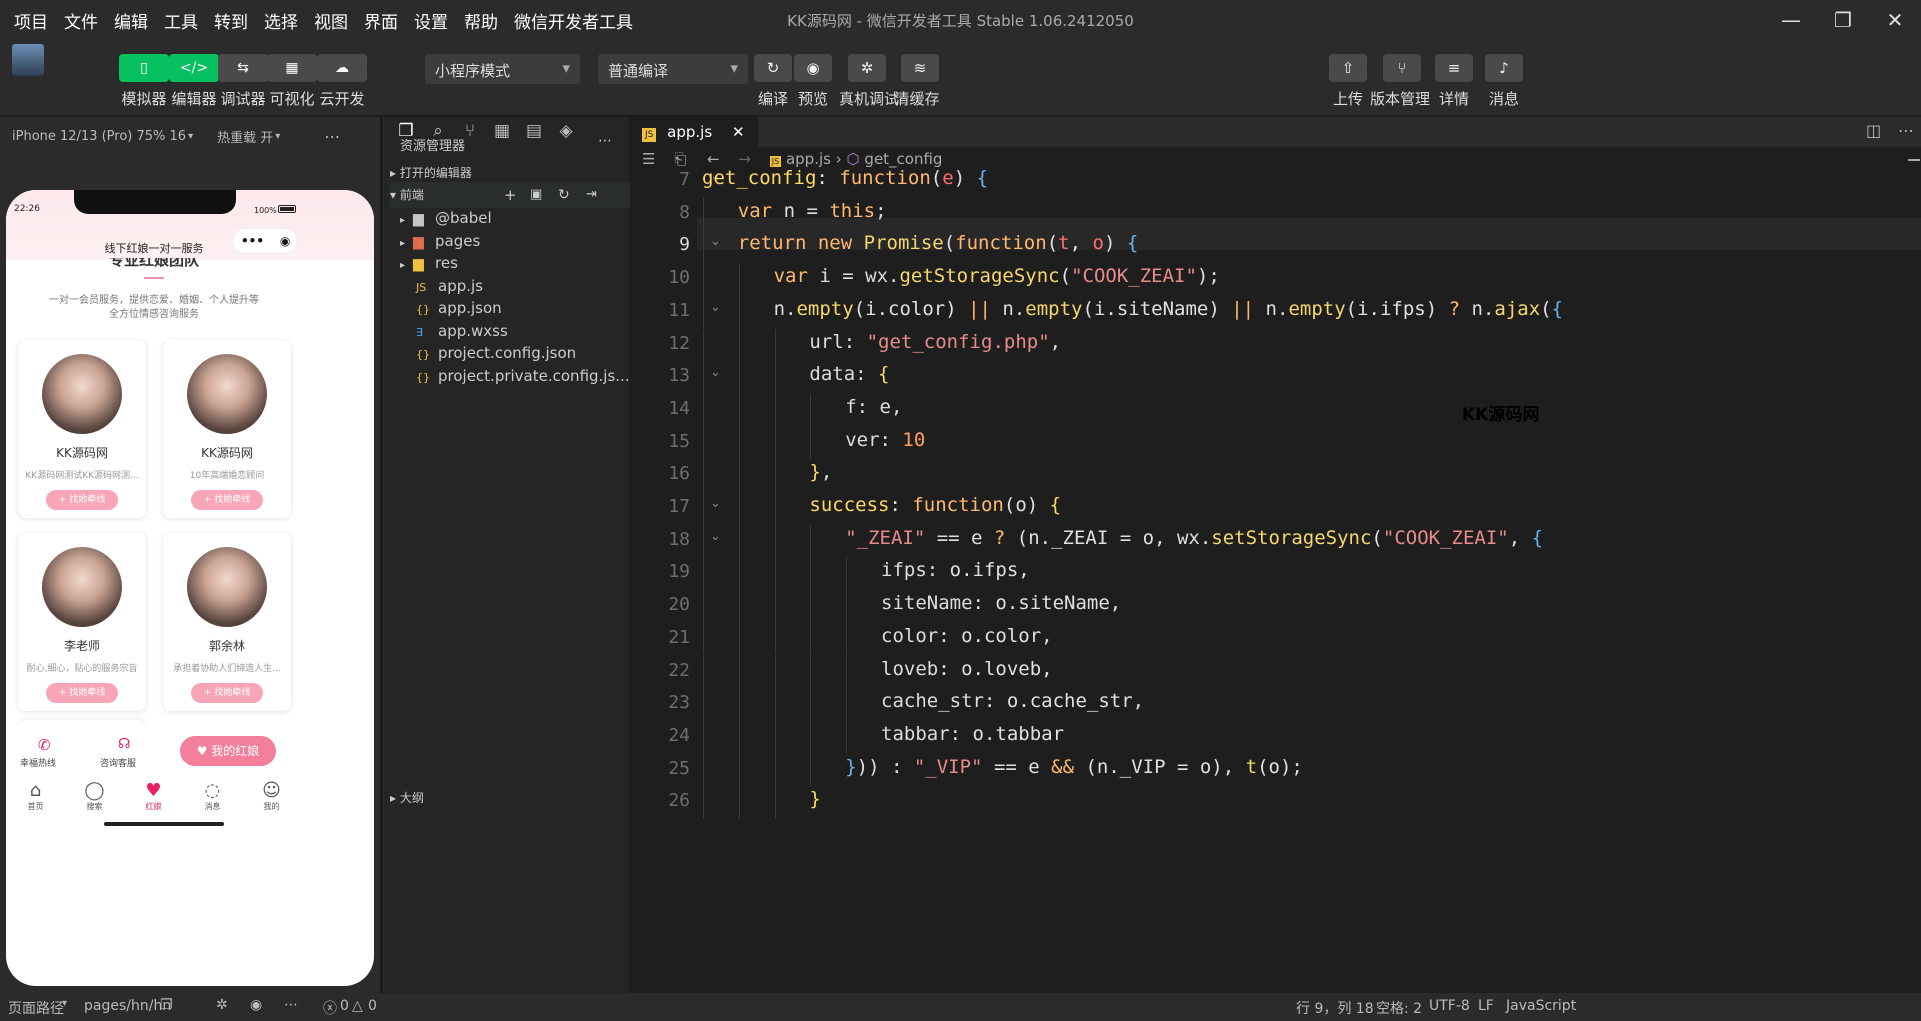  I want to click on menu-button: ≡ 详情, so click(1454, 81).